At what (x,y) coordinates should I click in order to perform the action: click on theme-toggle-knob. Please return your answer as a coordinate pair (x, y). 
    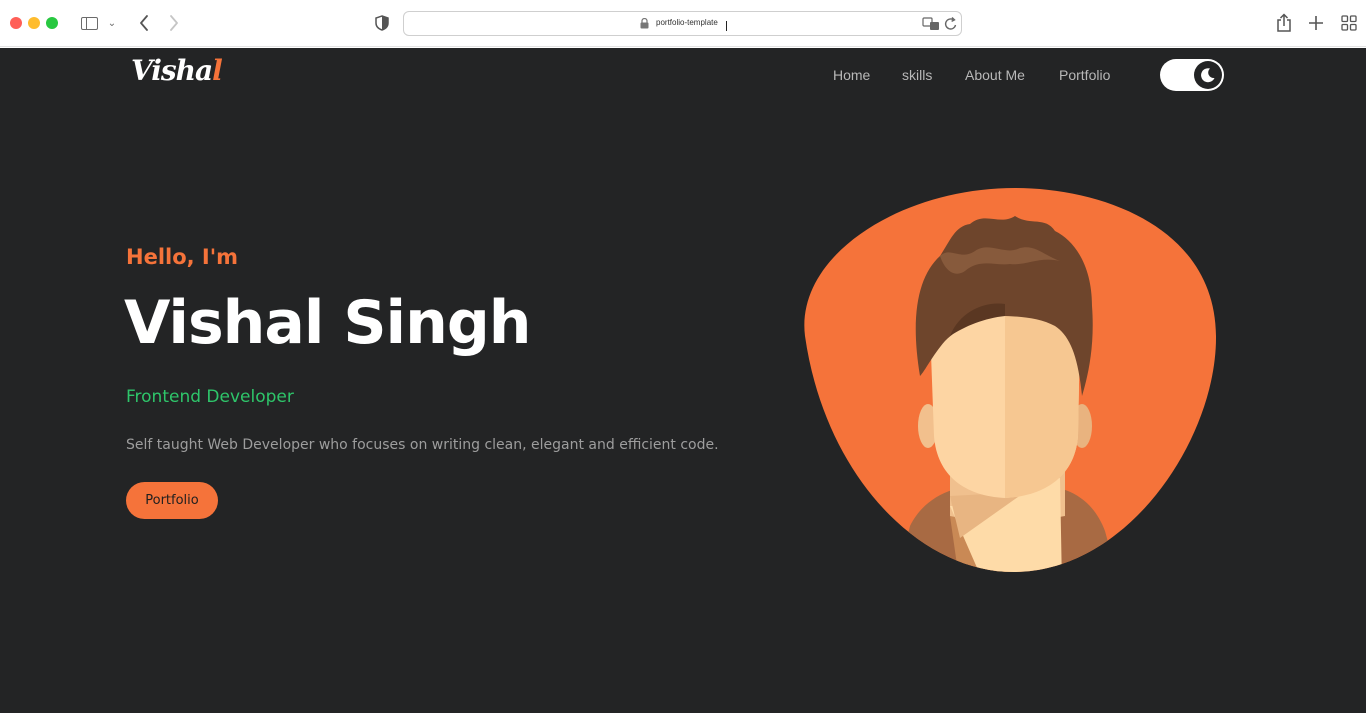
    Looking at the image, I should click on (1208, 75).